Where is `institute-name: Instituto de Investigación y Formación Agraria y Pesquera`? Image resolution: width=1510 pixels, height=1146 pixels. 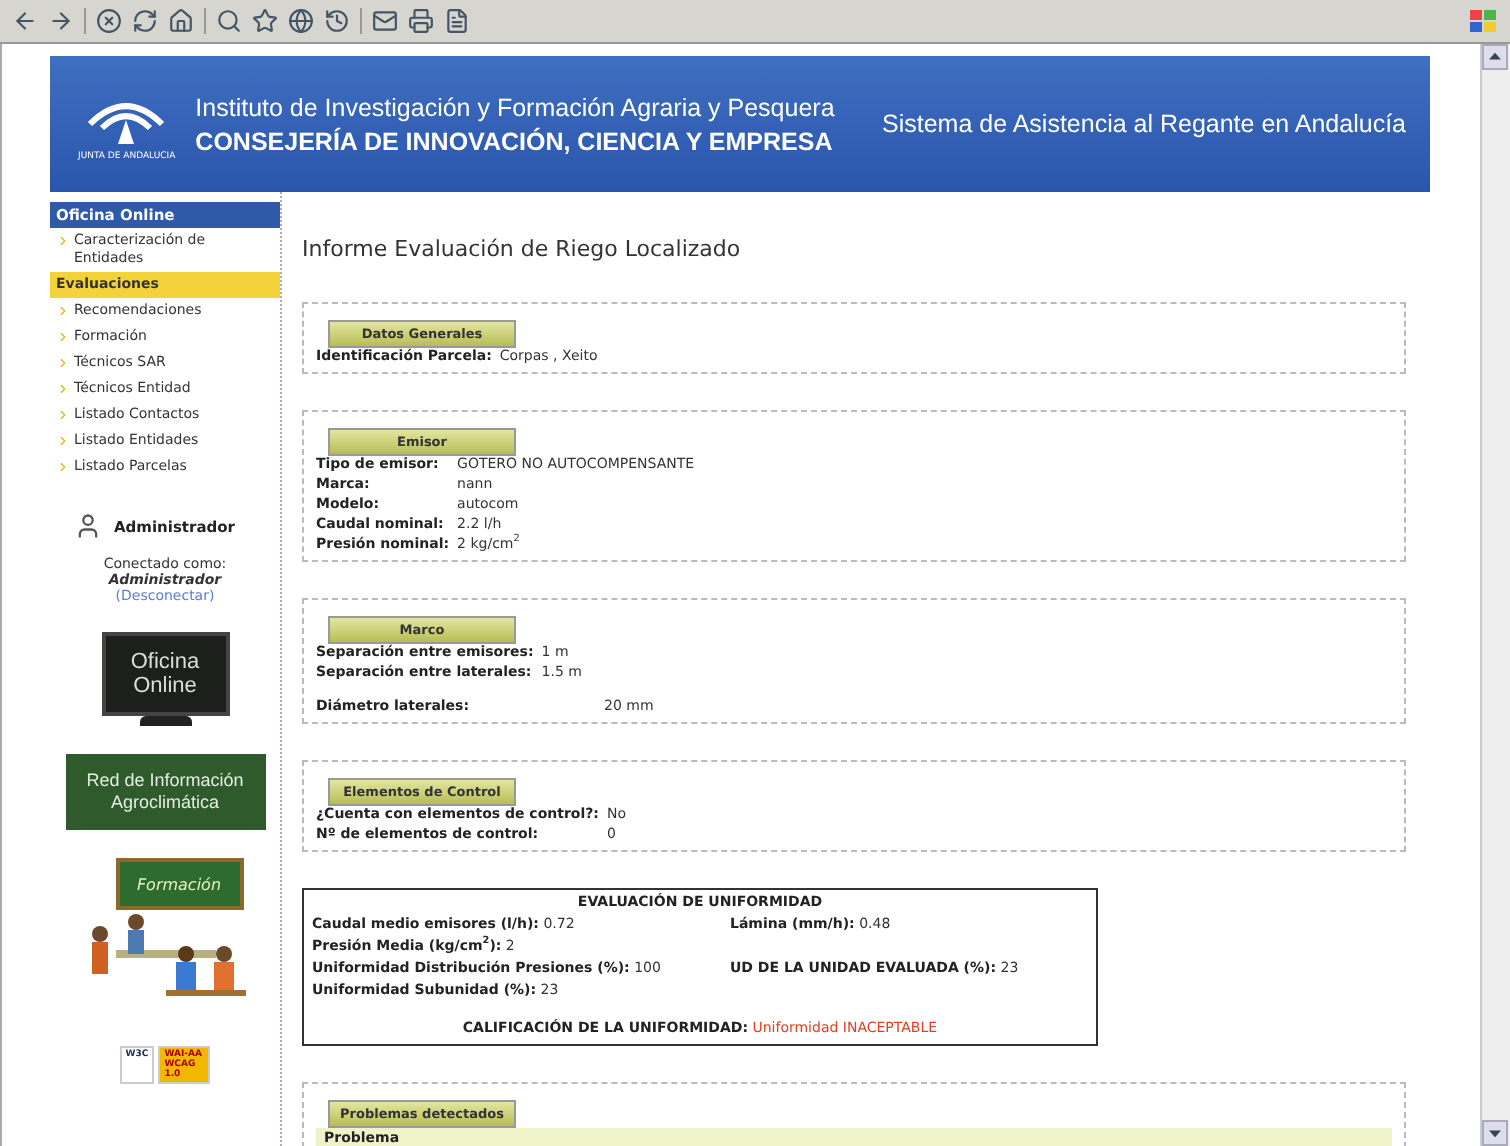 institute-name: Instituto de Investigación y Formación Agraria y Pesquera is located at coordinates (516, 107).